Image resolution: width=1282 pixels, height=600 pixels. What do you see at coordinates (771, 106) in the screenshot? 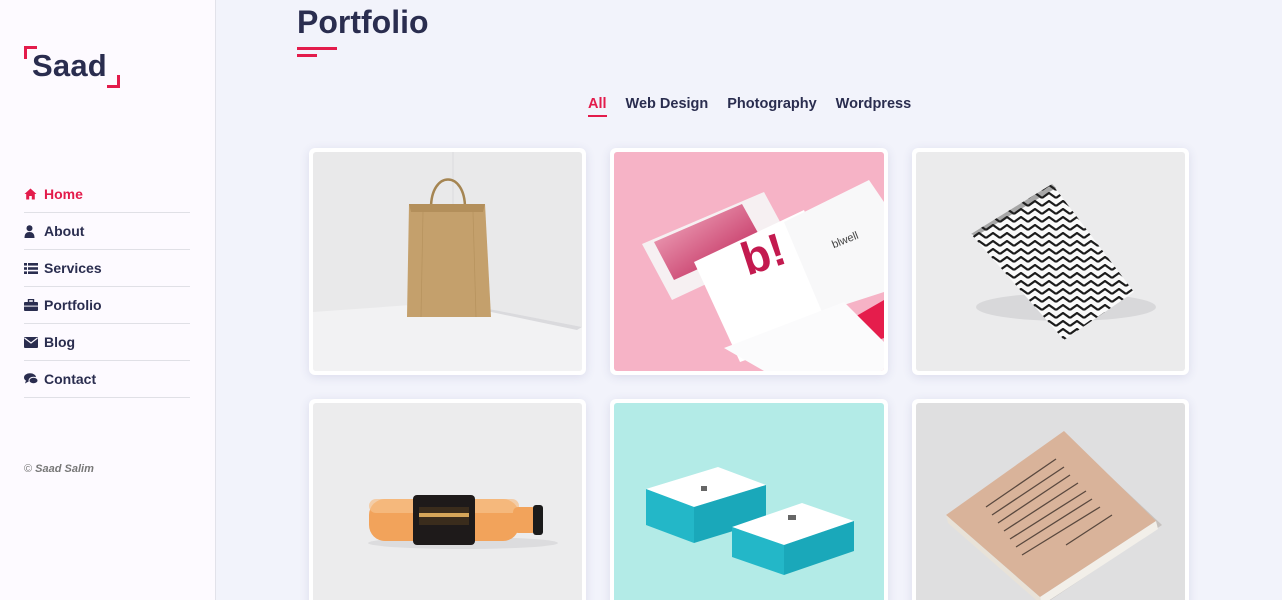
I see `filter-photography: Photography` at bounding box center [771, 106].